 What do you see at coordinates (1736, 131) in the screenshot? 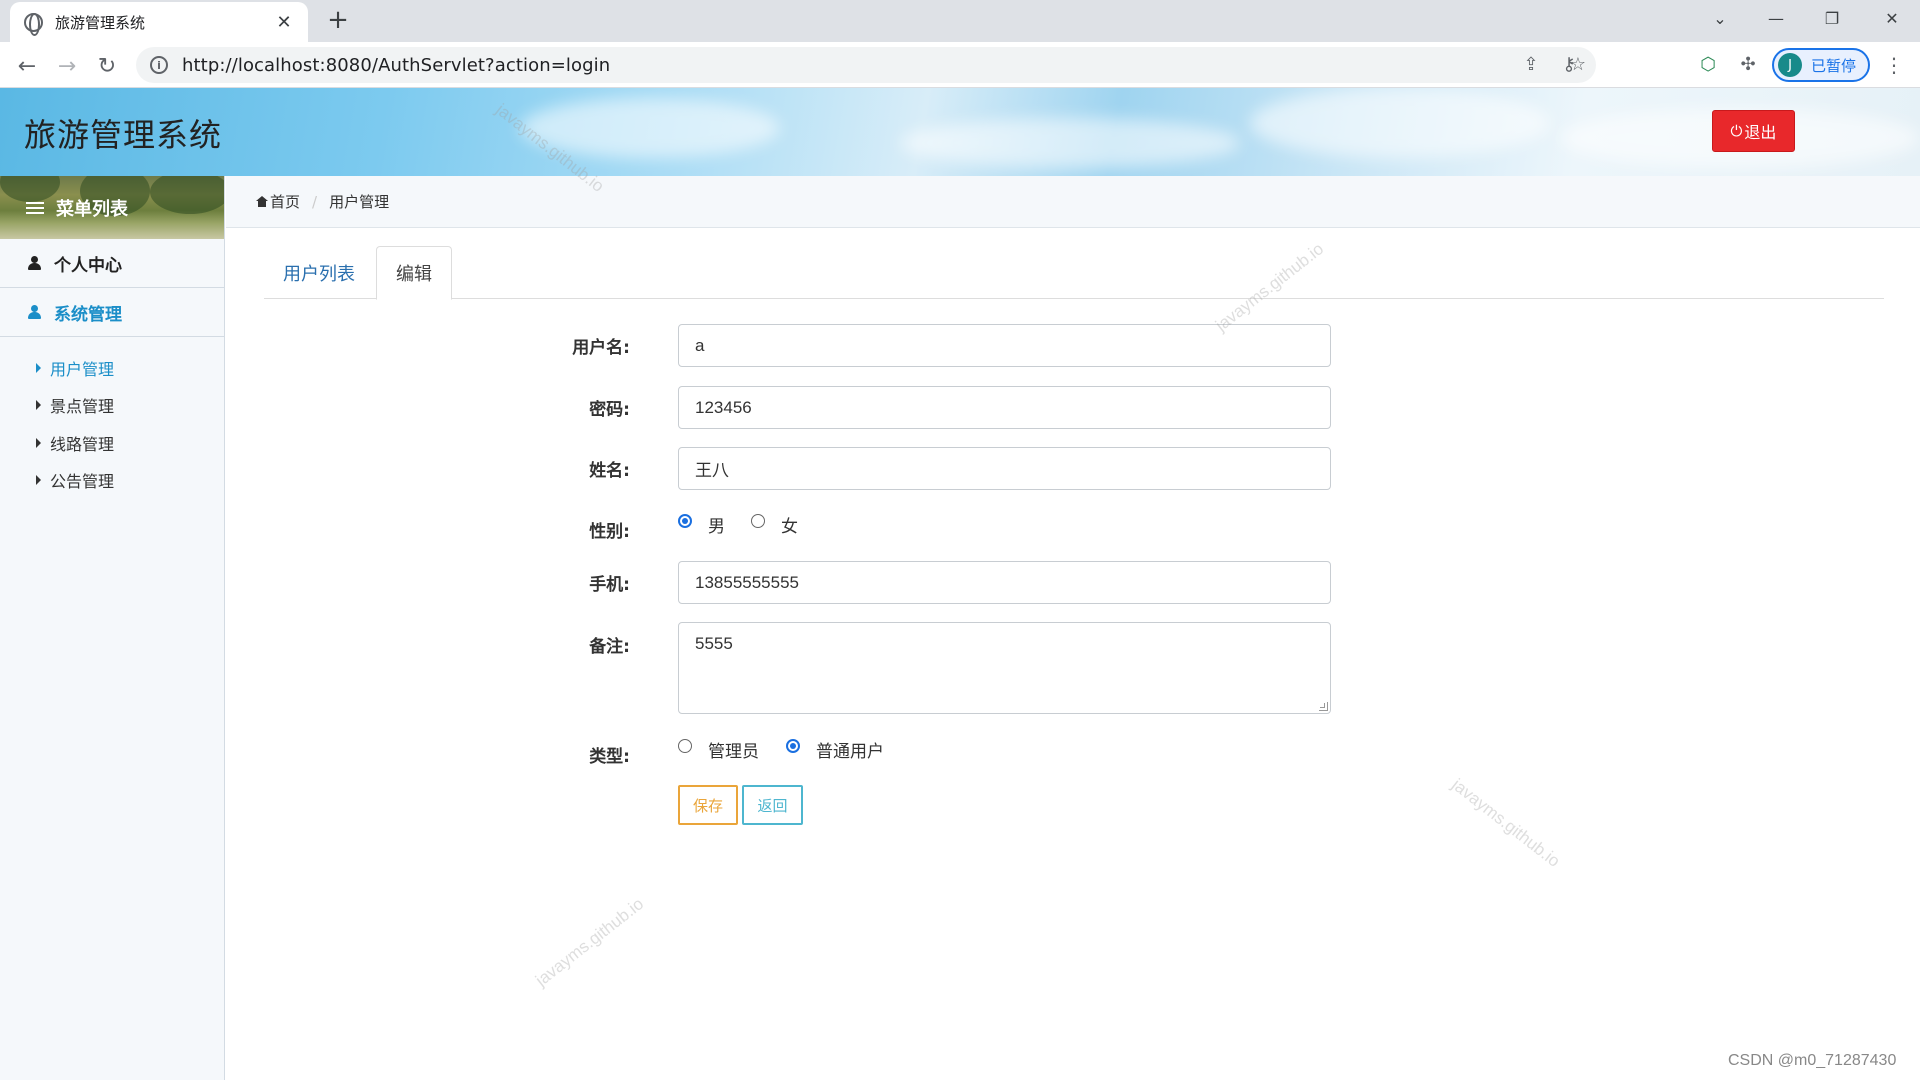
I see `power-icon: ⏻` at bounding box center [1736, 131].